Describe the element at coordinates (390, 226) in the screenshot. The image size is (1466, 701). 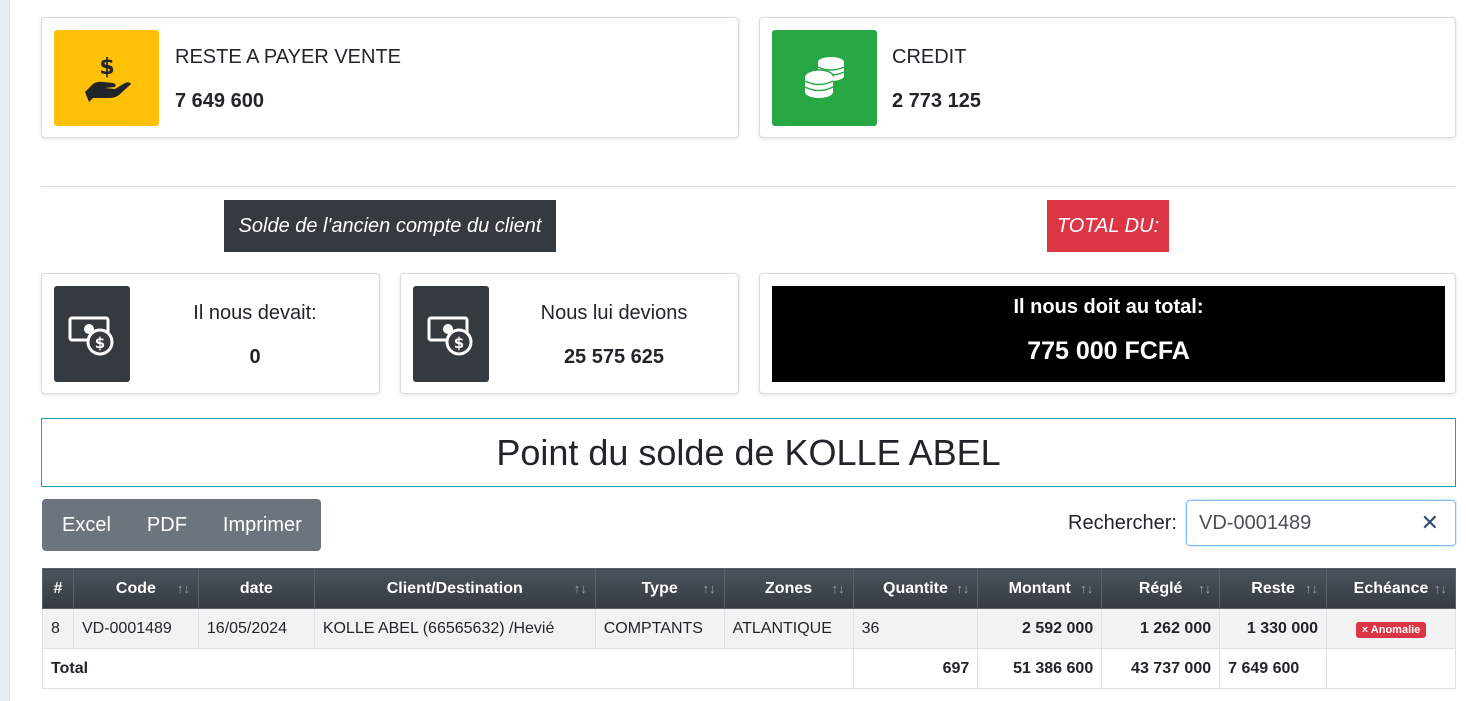
I see `ancien-compte-tag: Solde de l'ancien compte du client` at that location.